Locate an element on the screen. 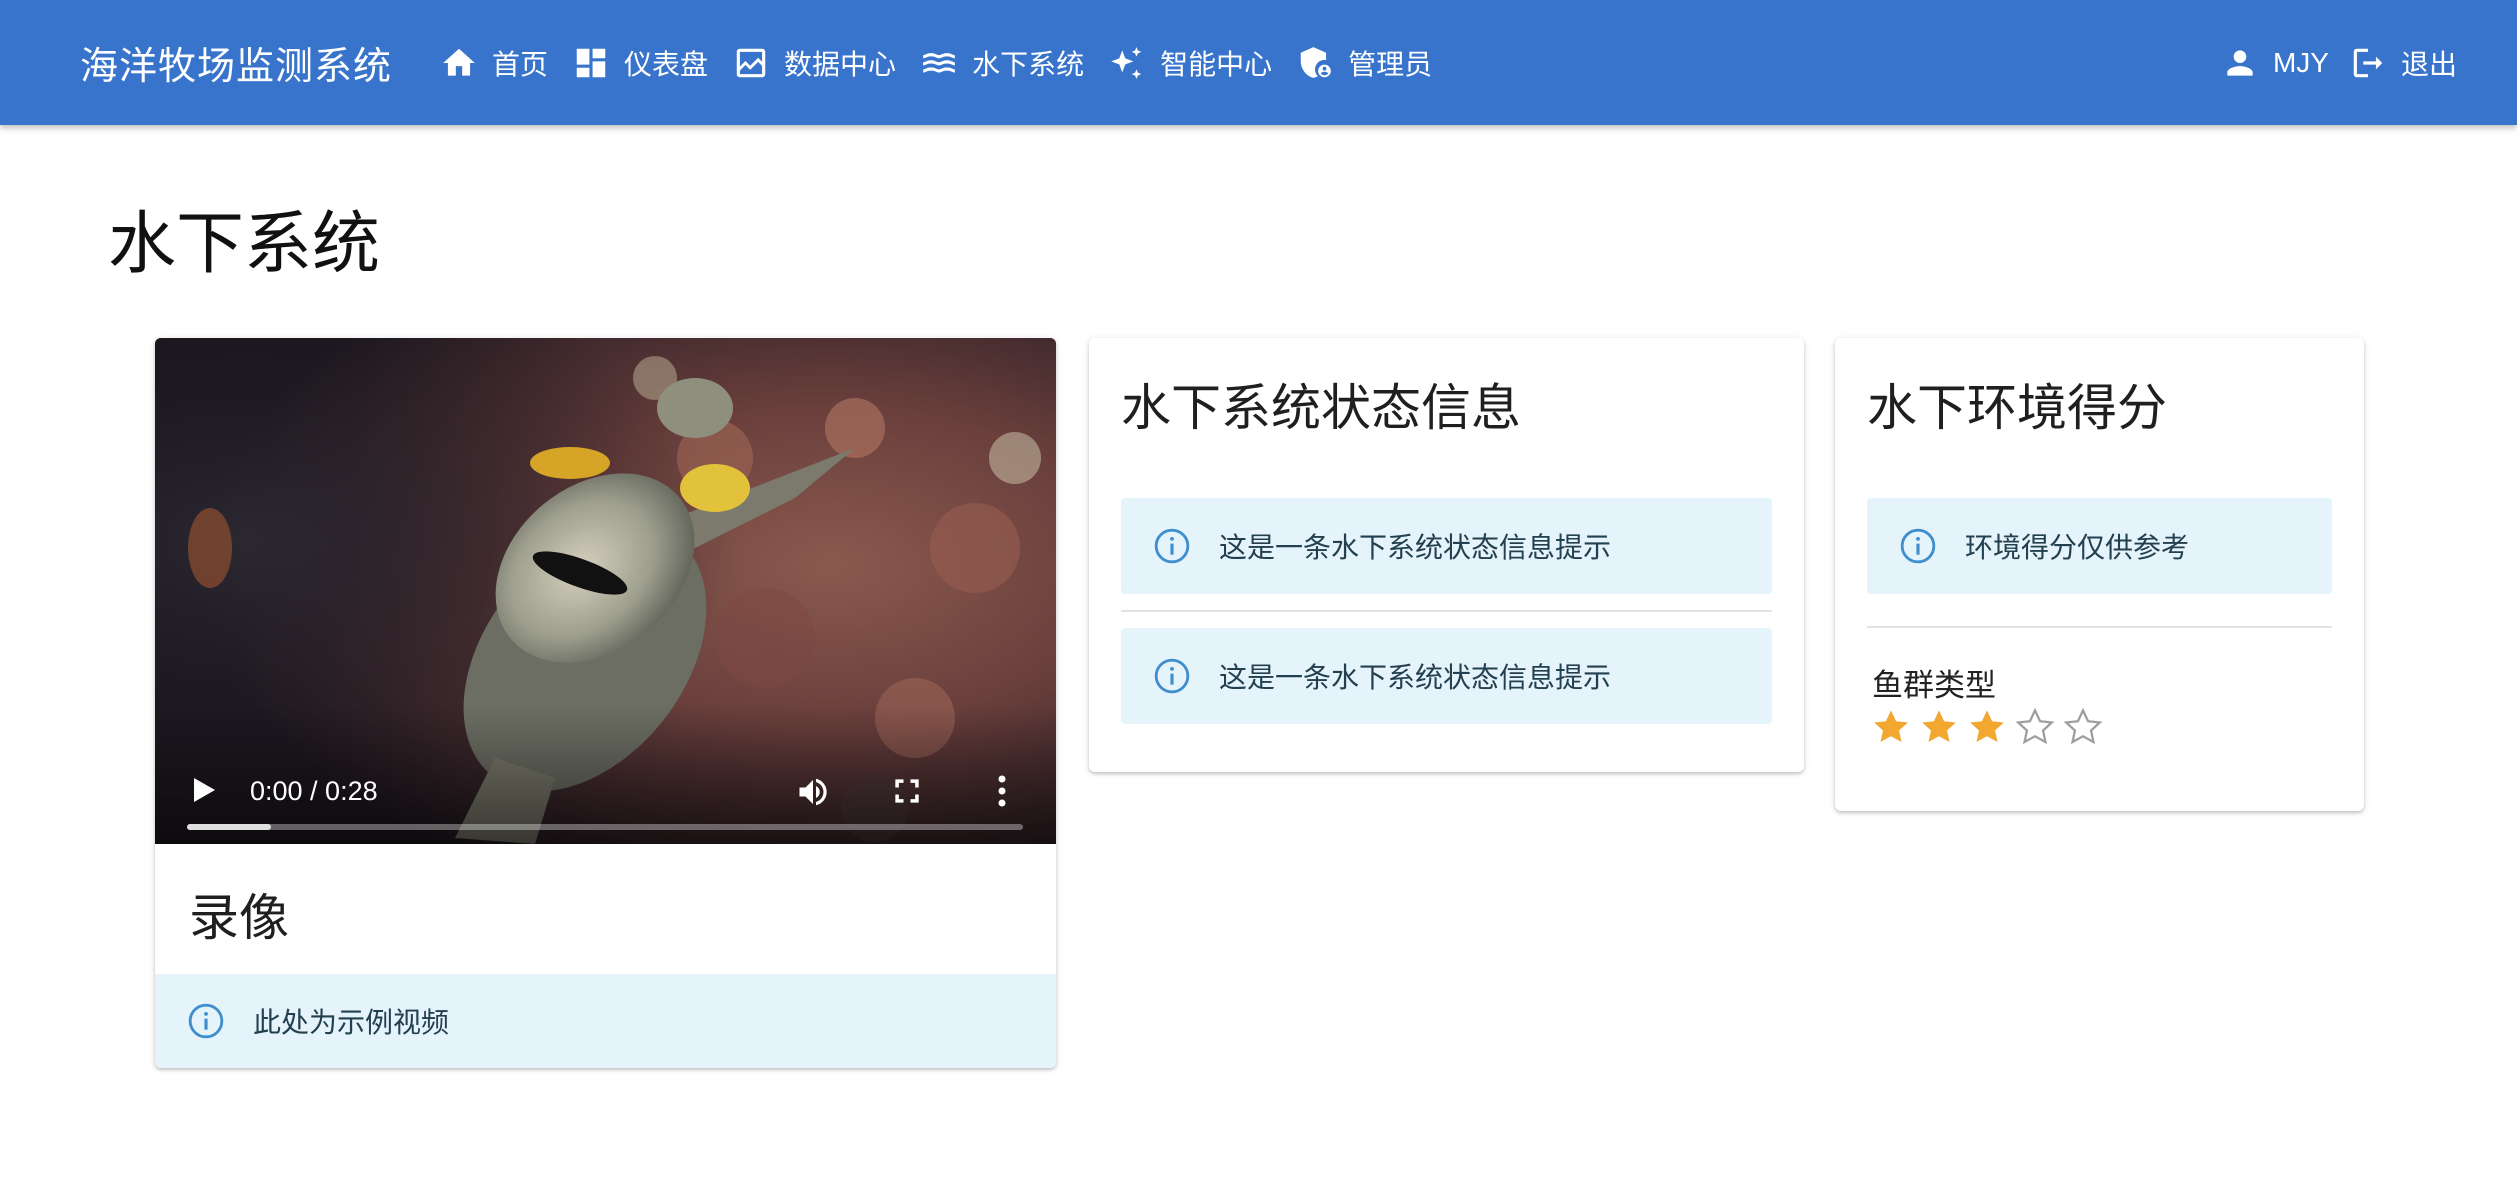  video-progress-fill is located at coordinates (229, 827).